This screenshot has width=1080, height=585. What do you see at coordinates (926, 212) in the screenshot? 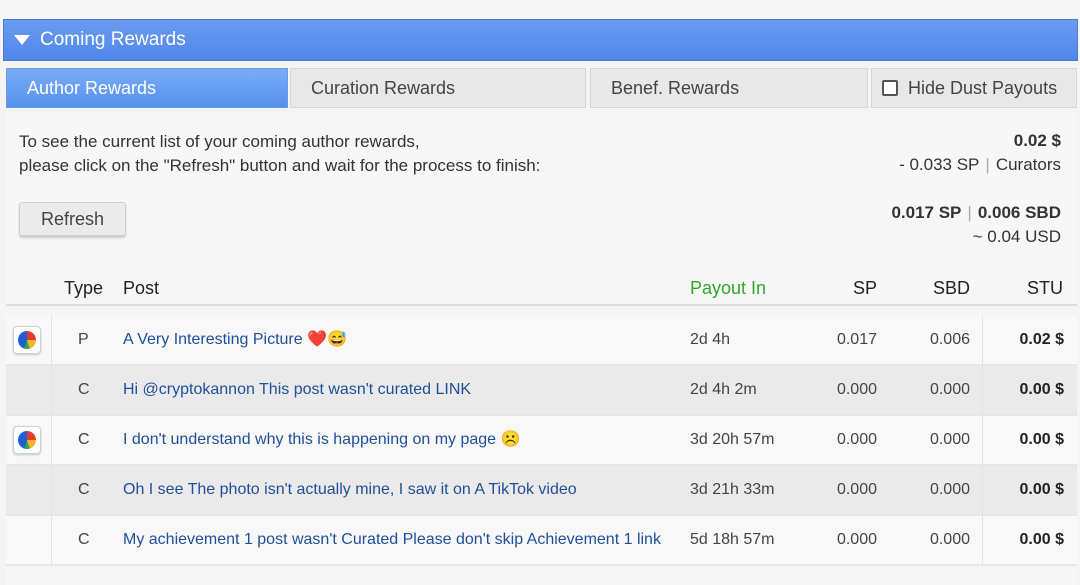
I see `summary-sp: 0.017 SP` at bounding box center [926, 212].